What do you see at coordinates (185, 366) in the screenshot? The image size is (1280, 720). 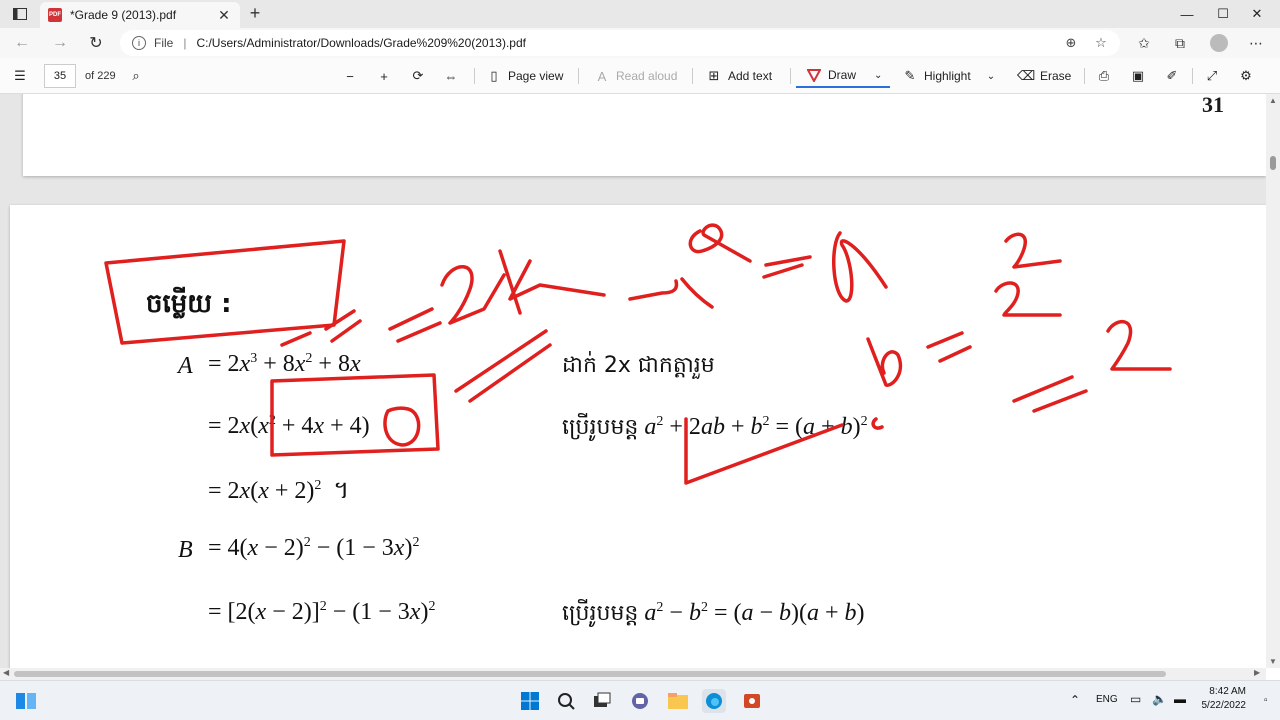 I see `expr-a-label: A` at bounding box center [185, 366].